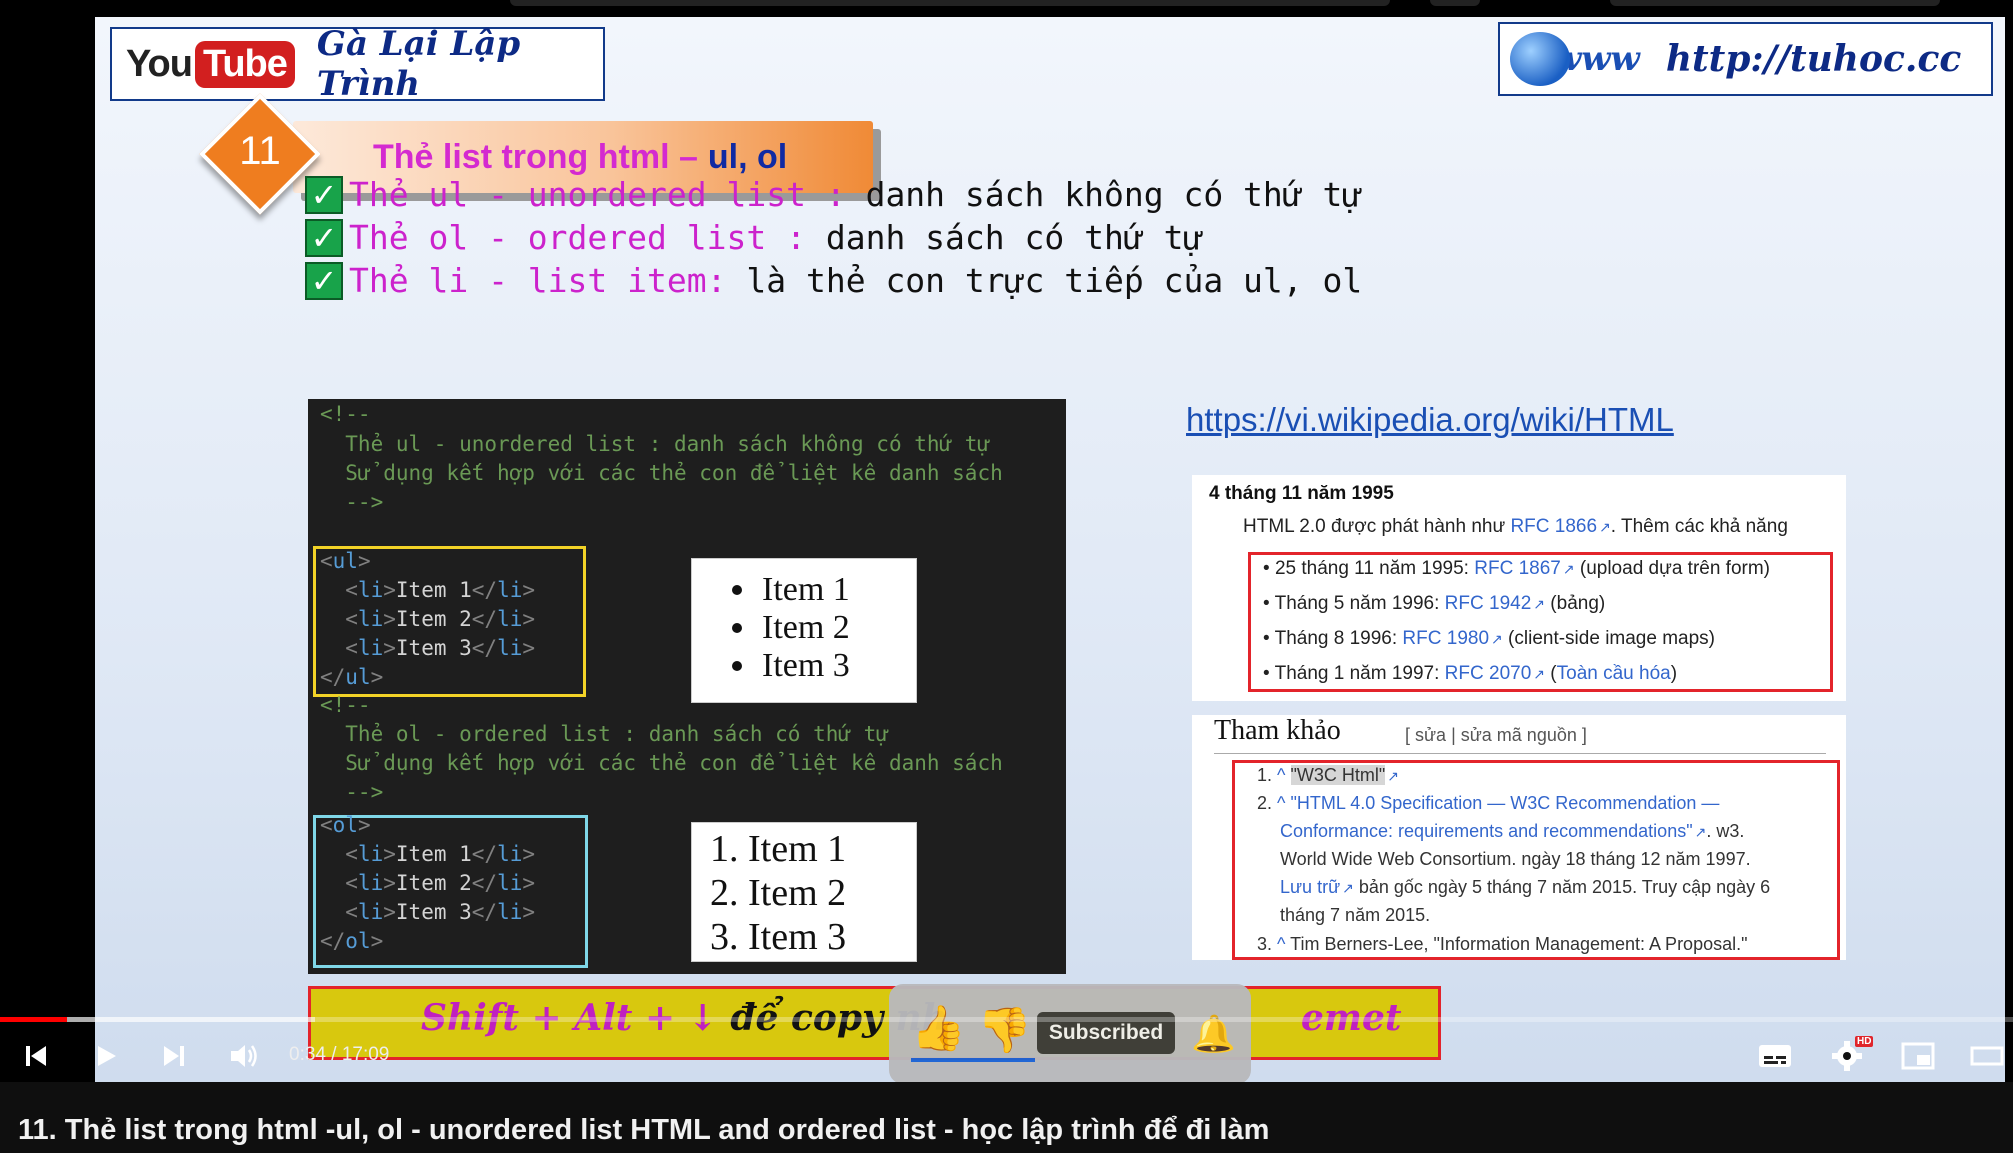 The width and height of the screenshot is (2013, 1153). What do you see at coordinates (1496, 735) in the screenshot?
I see `references-edit-links: [ sửa | sửa mã nguồn ]` at bounding box center [1496, 735].